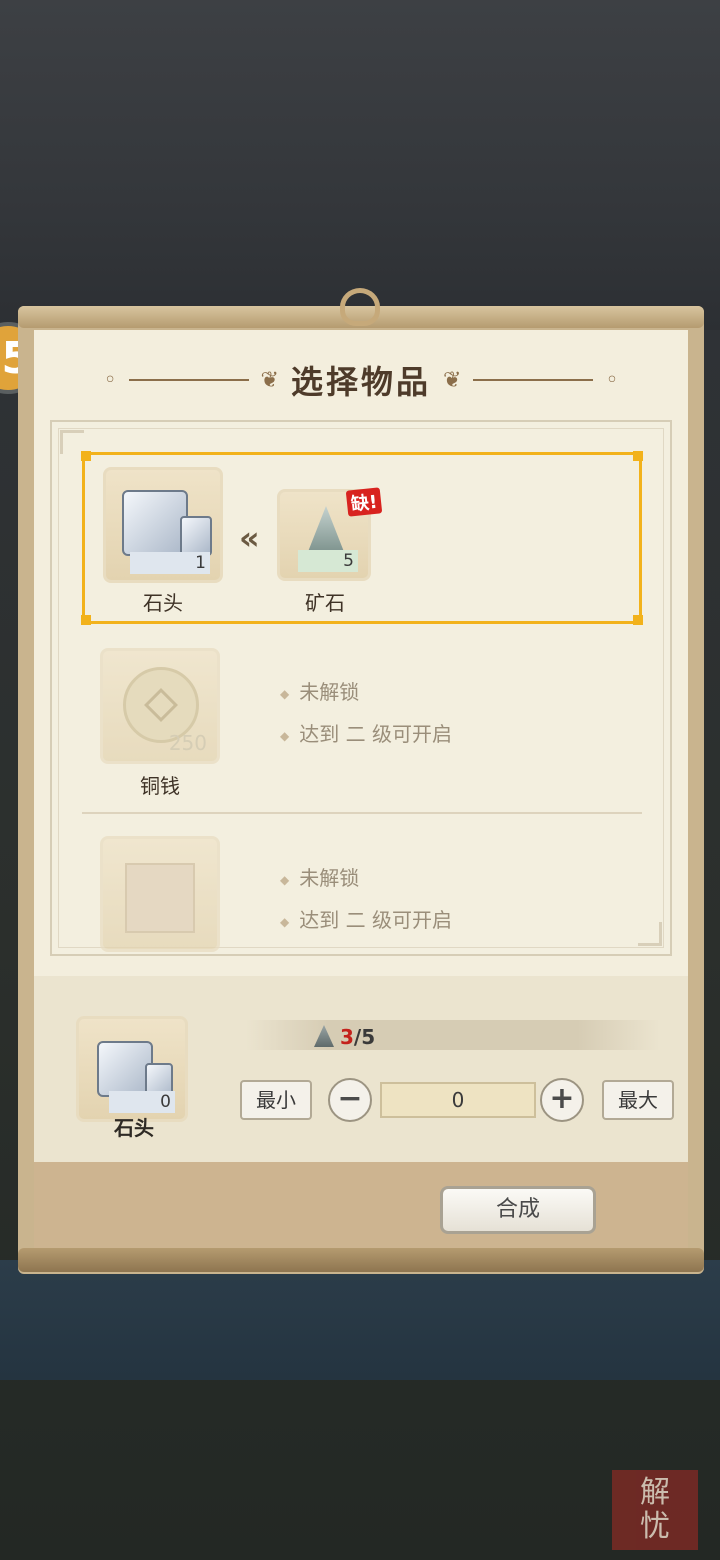 Image resolution: width=720 pixels, height=1560 pixels. I want to click on seal-char-1: 解, so click(655, 1492).